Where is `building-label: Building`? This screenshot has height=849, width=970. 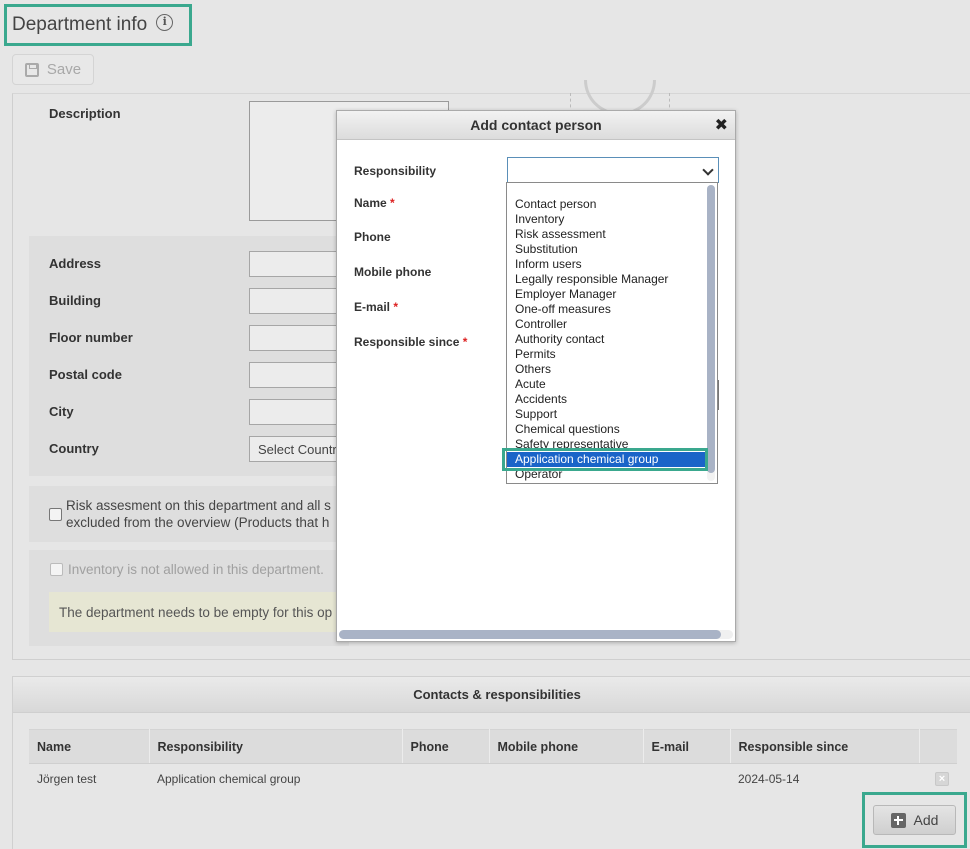 building-label: Building is located at coordinates (75, 300).